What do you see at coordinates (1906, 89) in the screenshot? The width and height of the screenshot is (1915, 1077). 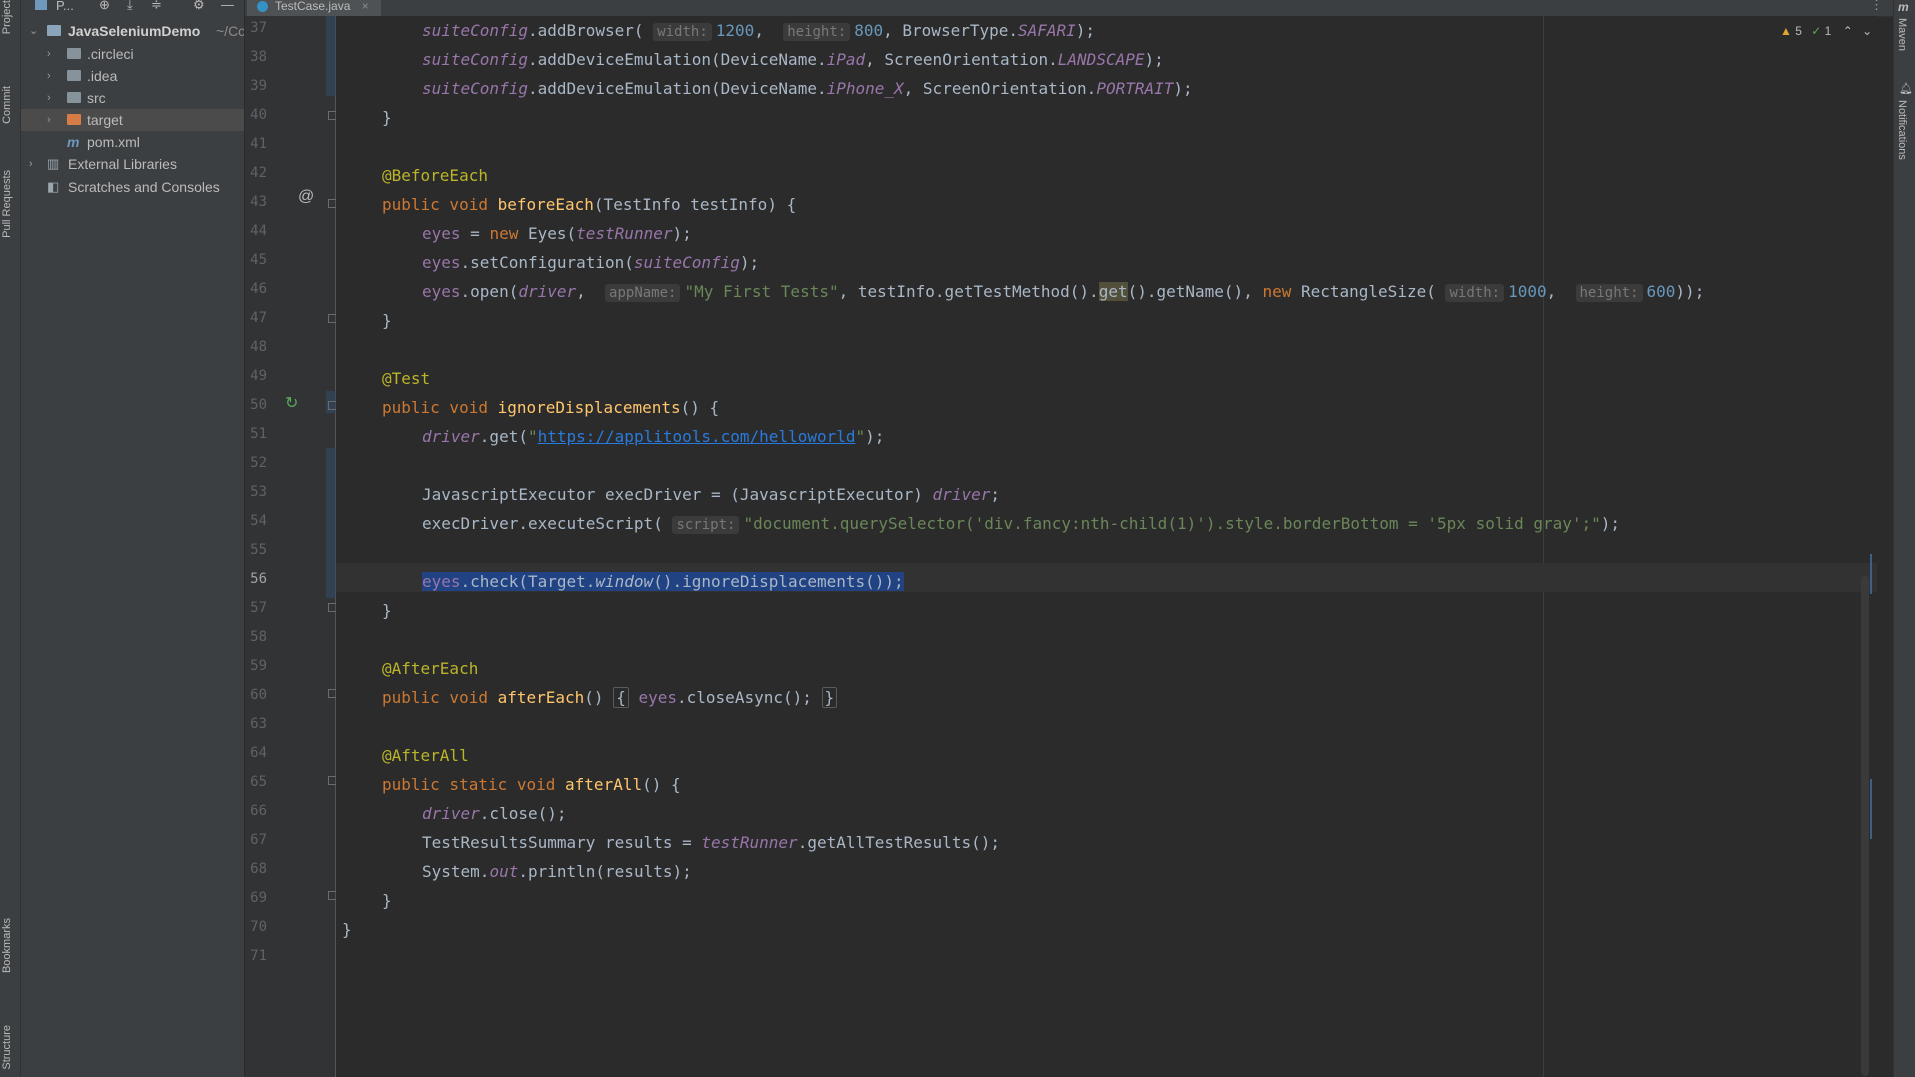 I see `bell-icon: 🔔︎` at bounding box center [1906, 89].